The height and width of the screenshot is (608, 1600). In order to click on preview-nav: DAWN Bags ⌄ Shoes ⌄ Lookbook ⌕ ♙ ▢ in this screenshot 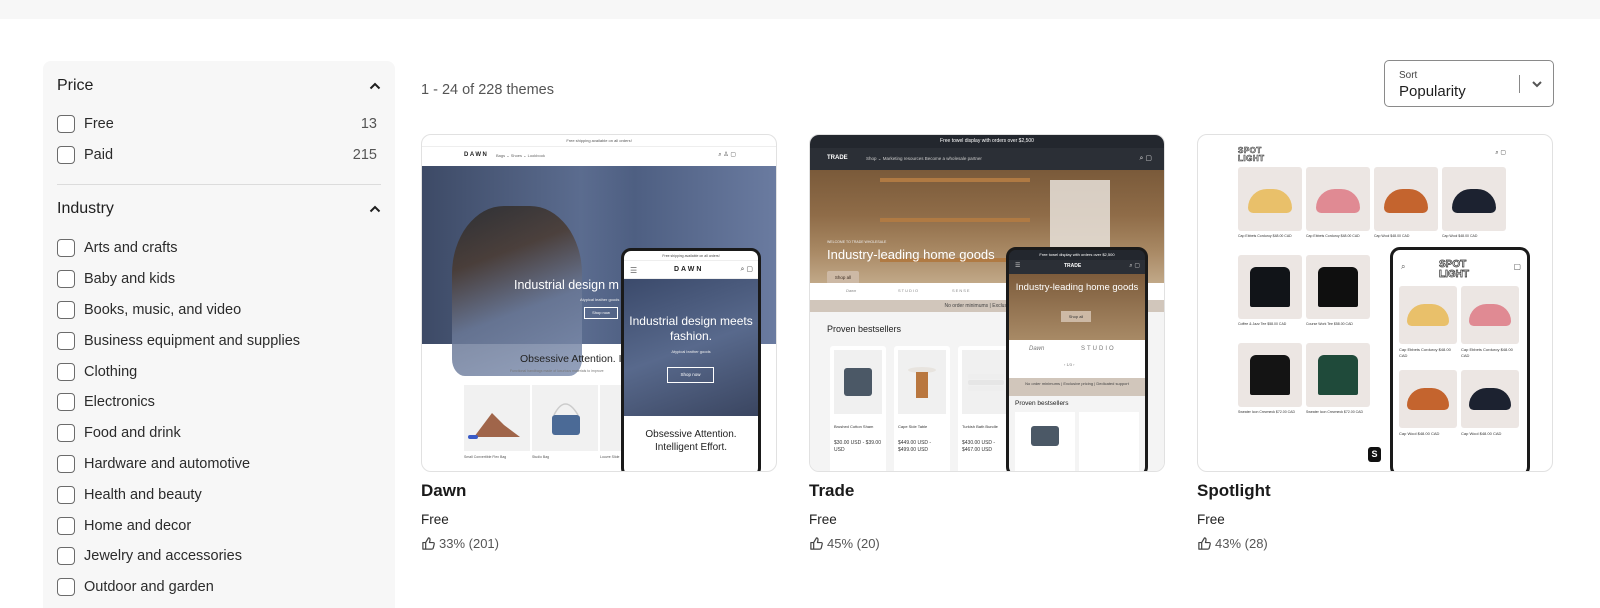, I will do `click(599, 156)`.